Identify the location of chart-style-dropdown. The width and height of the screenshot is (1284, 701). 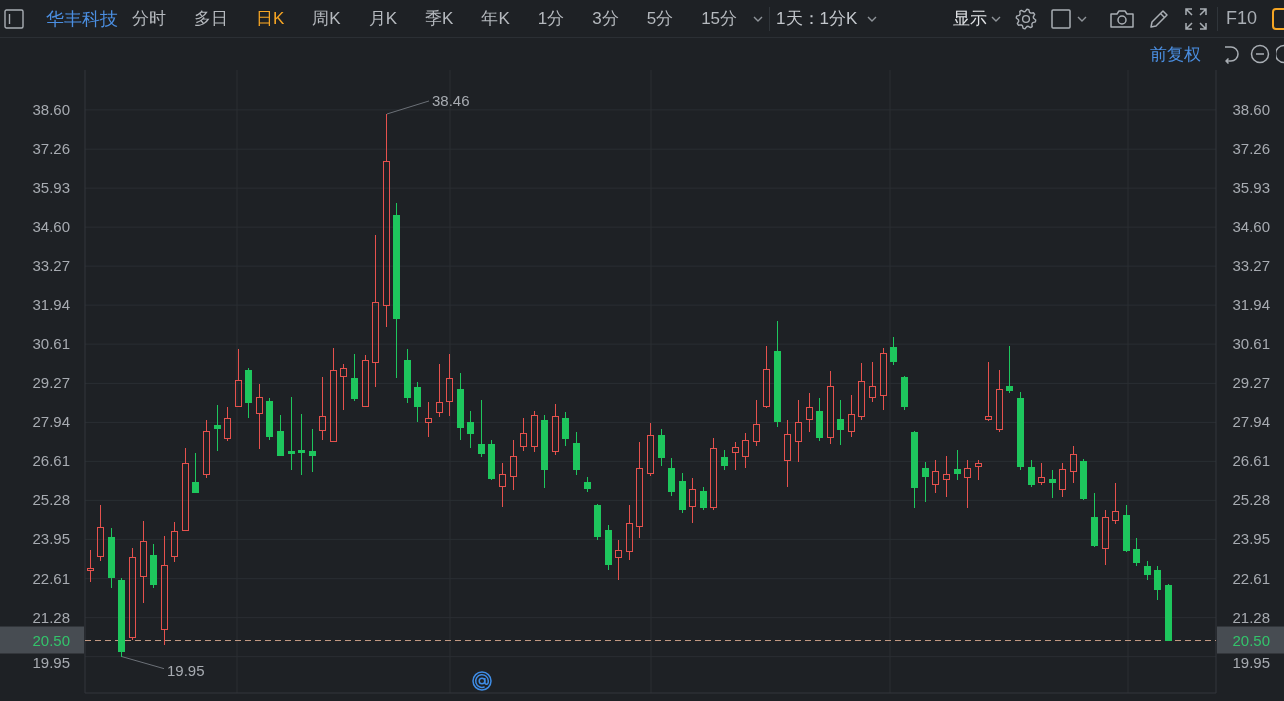
(1068, 18).